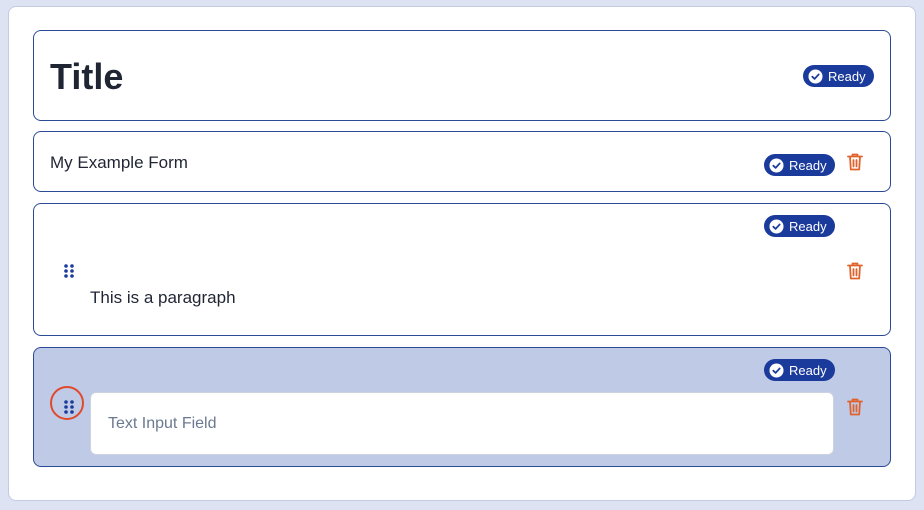  I want to click on form-name-text: My Example Form, so click(119, 162).